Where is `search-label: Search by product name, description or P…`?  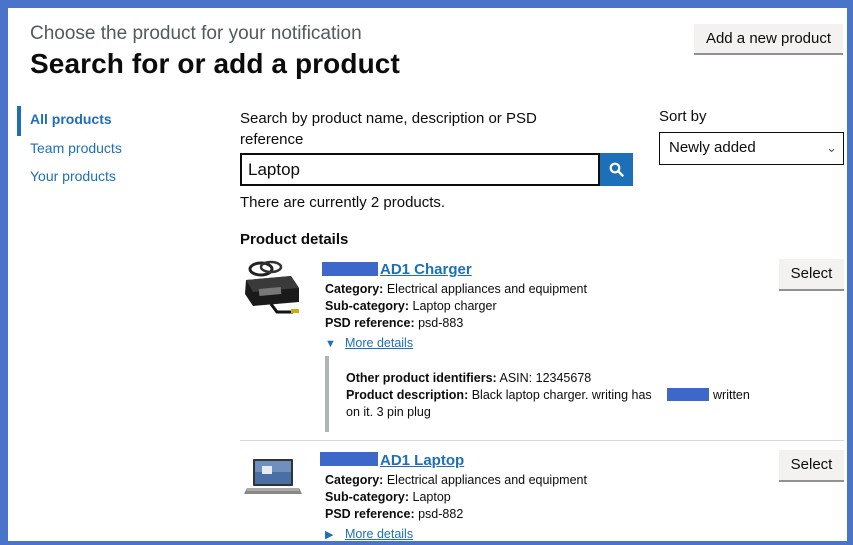 search-label: Search by product name, description or P… is located at coordinates (388, 129).